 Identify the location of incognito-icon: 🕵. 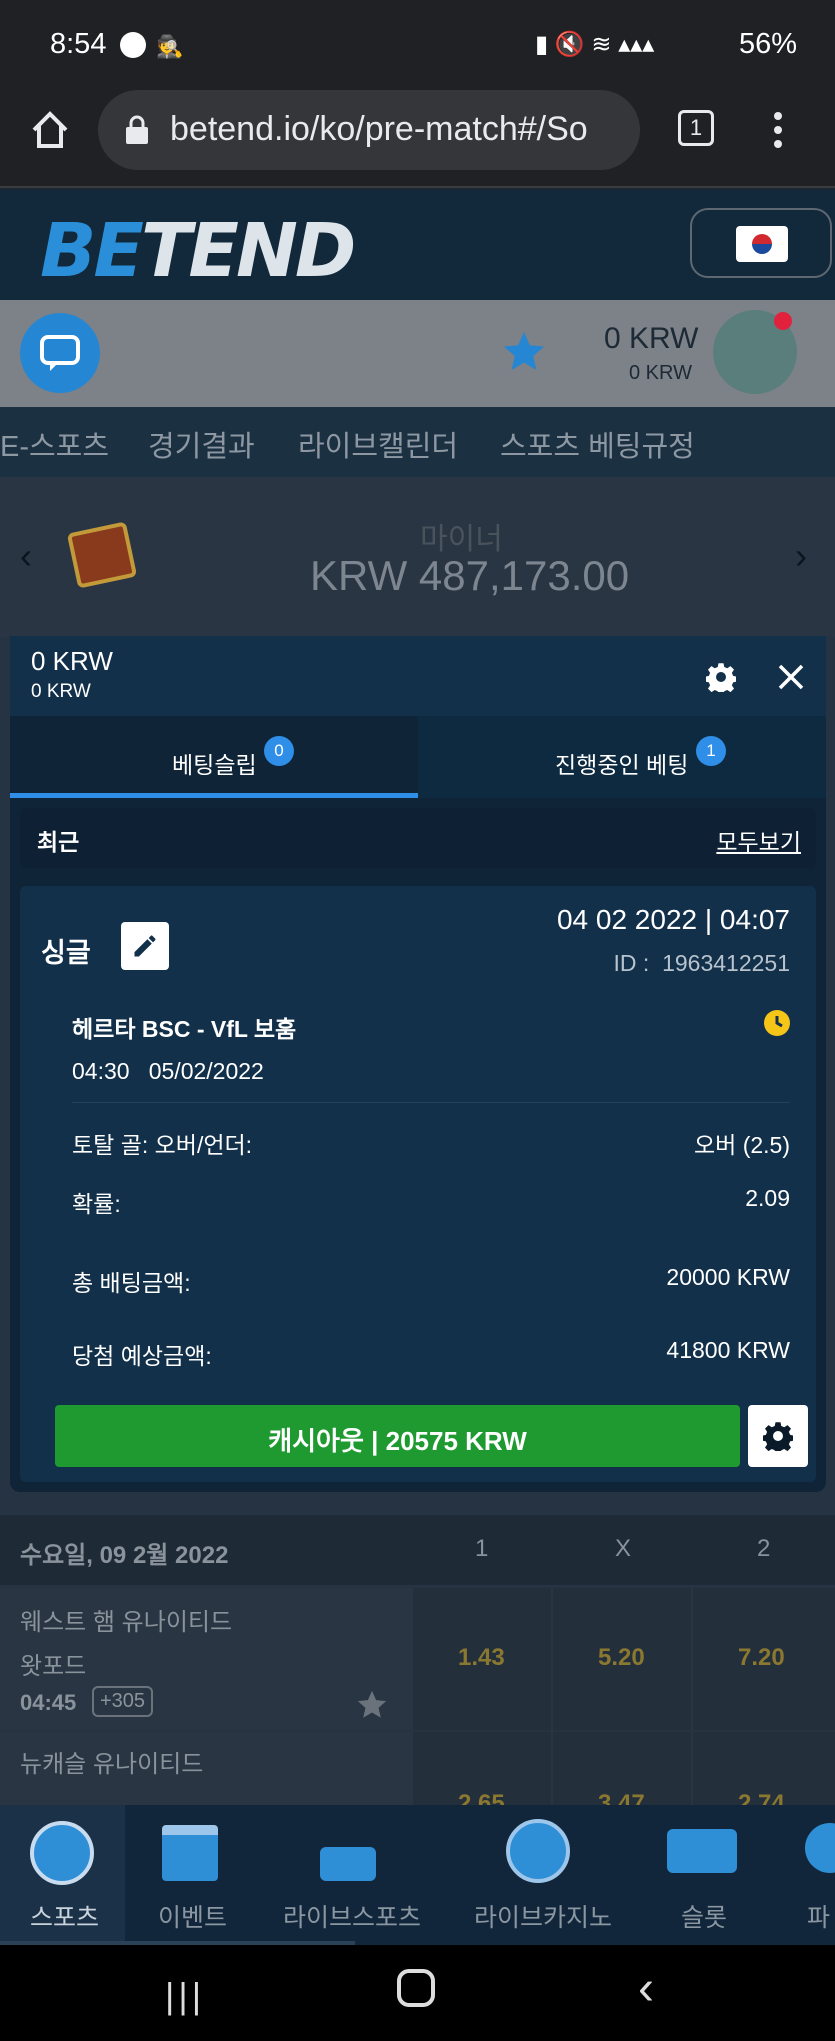
(170, 46).